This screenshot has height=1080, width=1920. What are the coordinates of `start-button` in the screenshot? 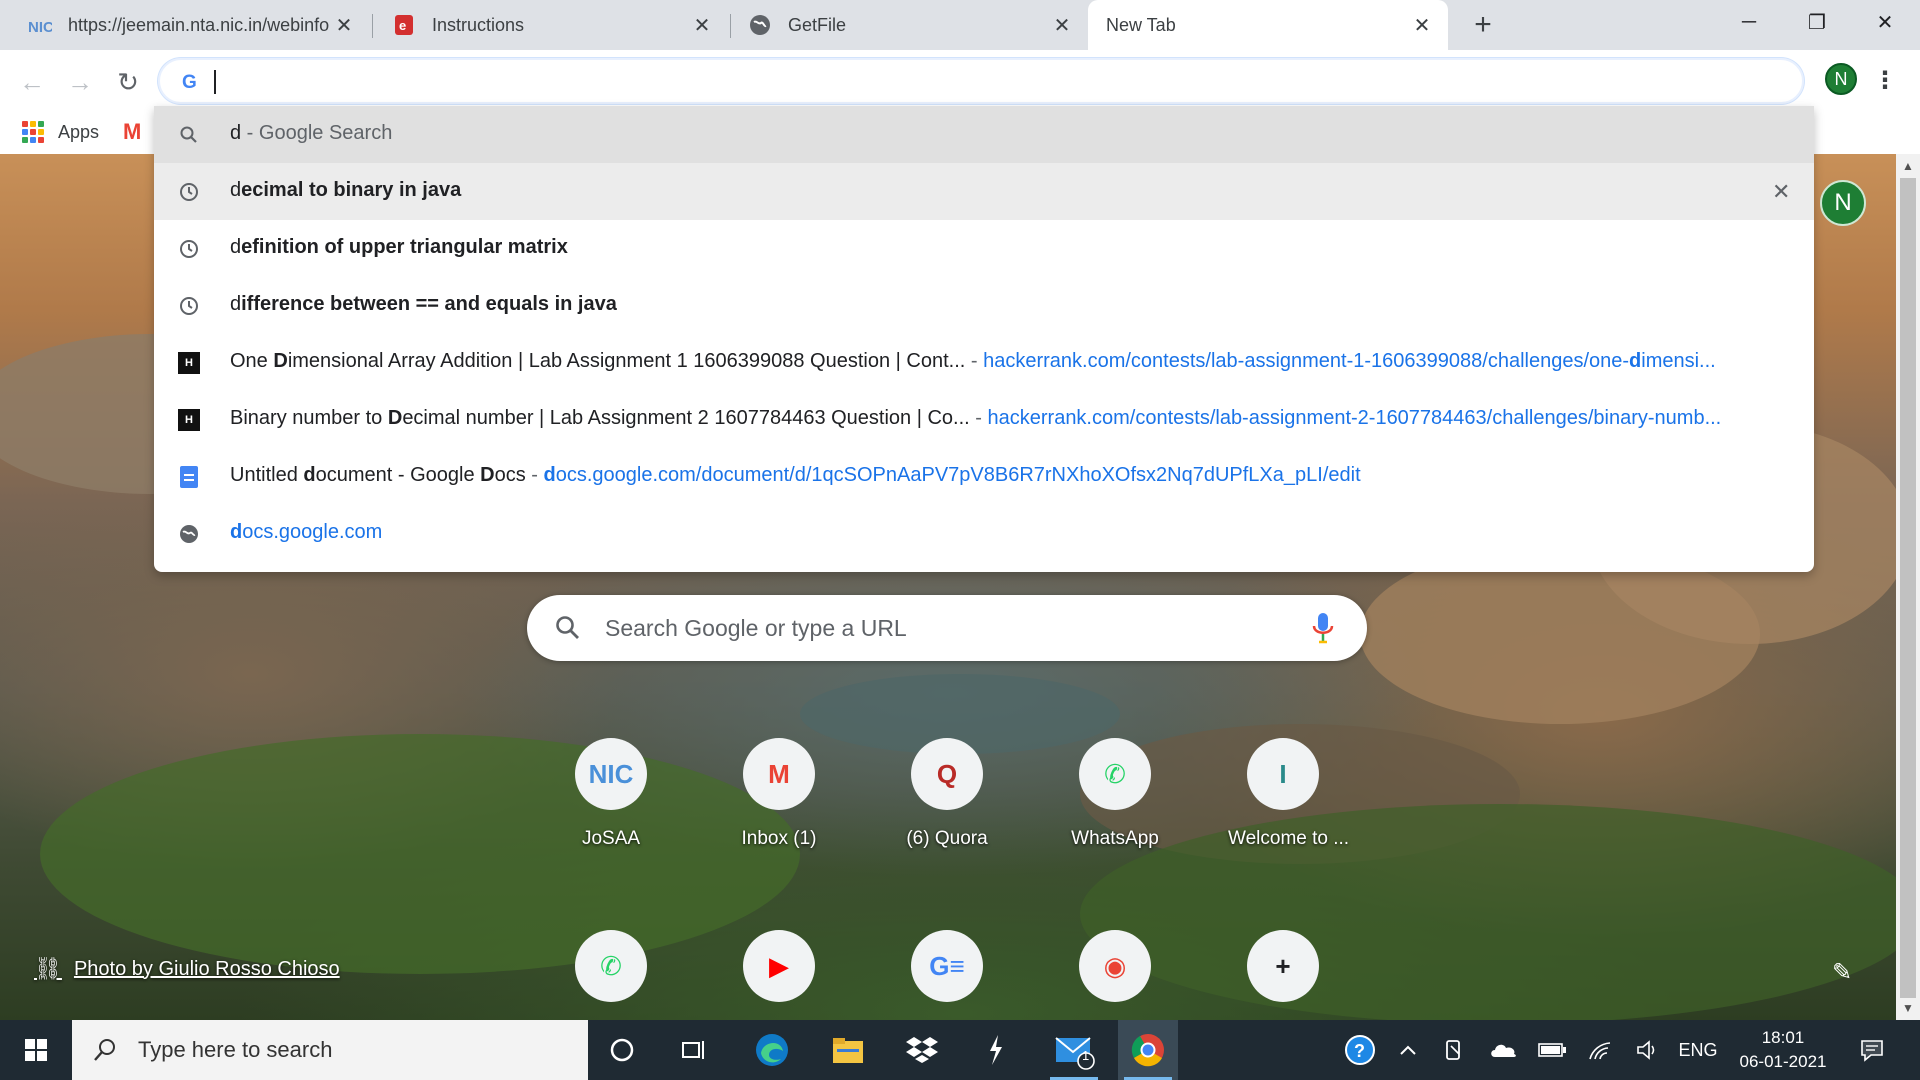 It's located at (36, 1050).